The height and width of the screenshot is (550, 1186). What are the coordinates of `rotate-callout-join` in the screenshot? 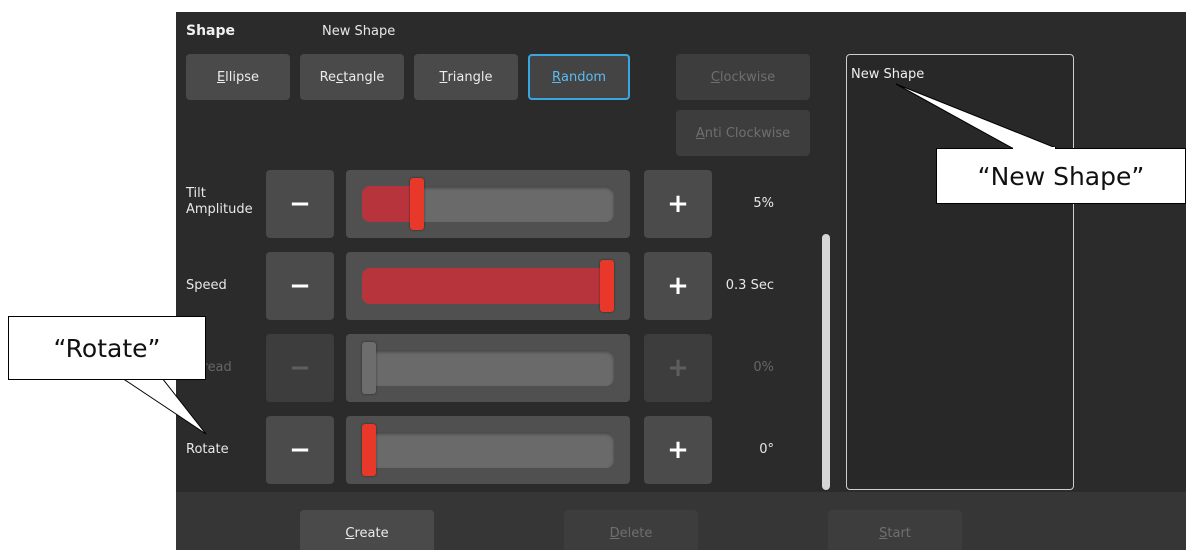 It's located at (142, 377).